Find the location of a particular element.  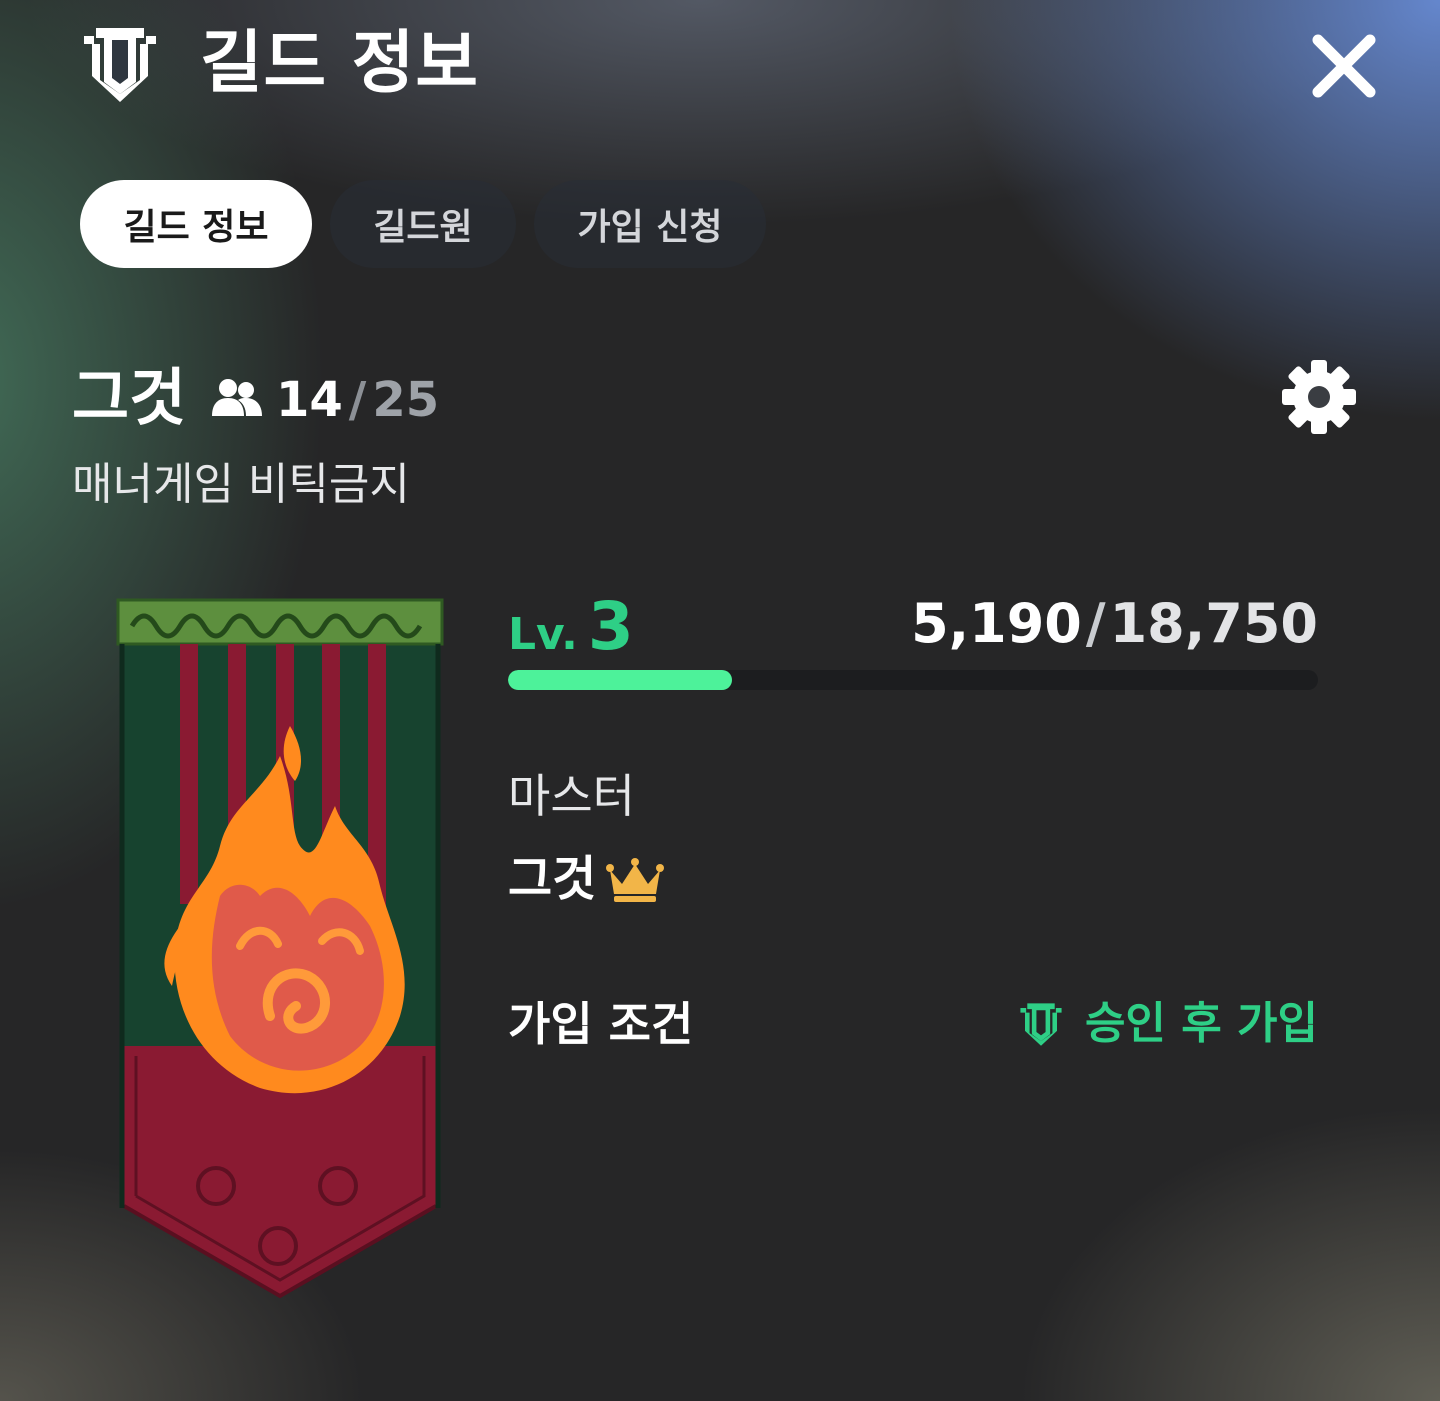

join-condition-value: 승인 후 가입 is located at coordinates (1201, 1023).